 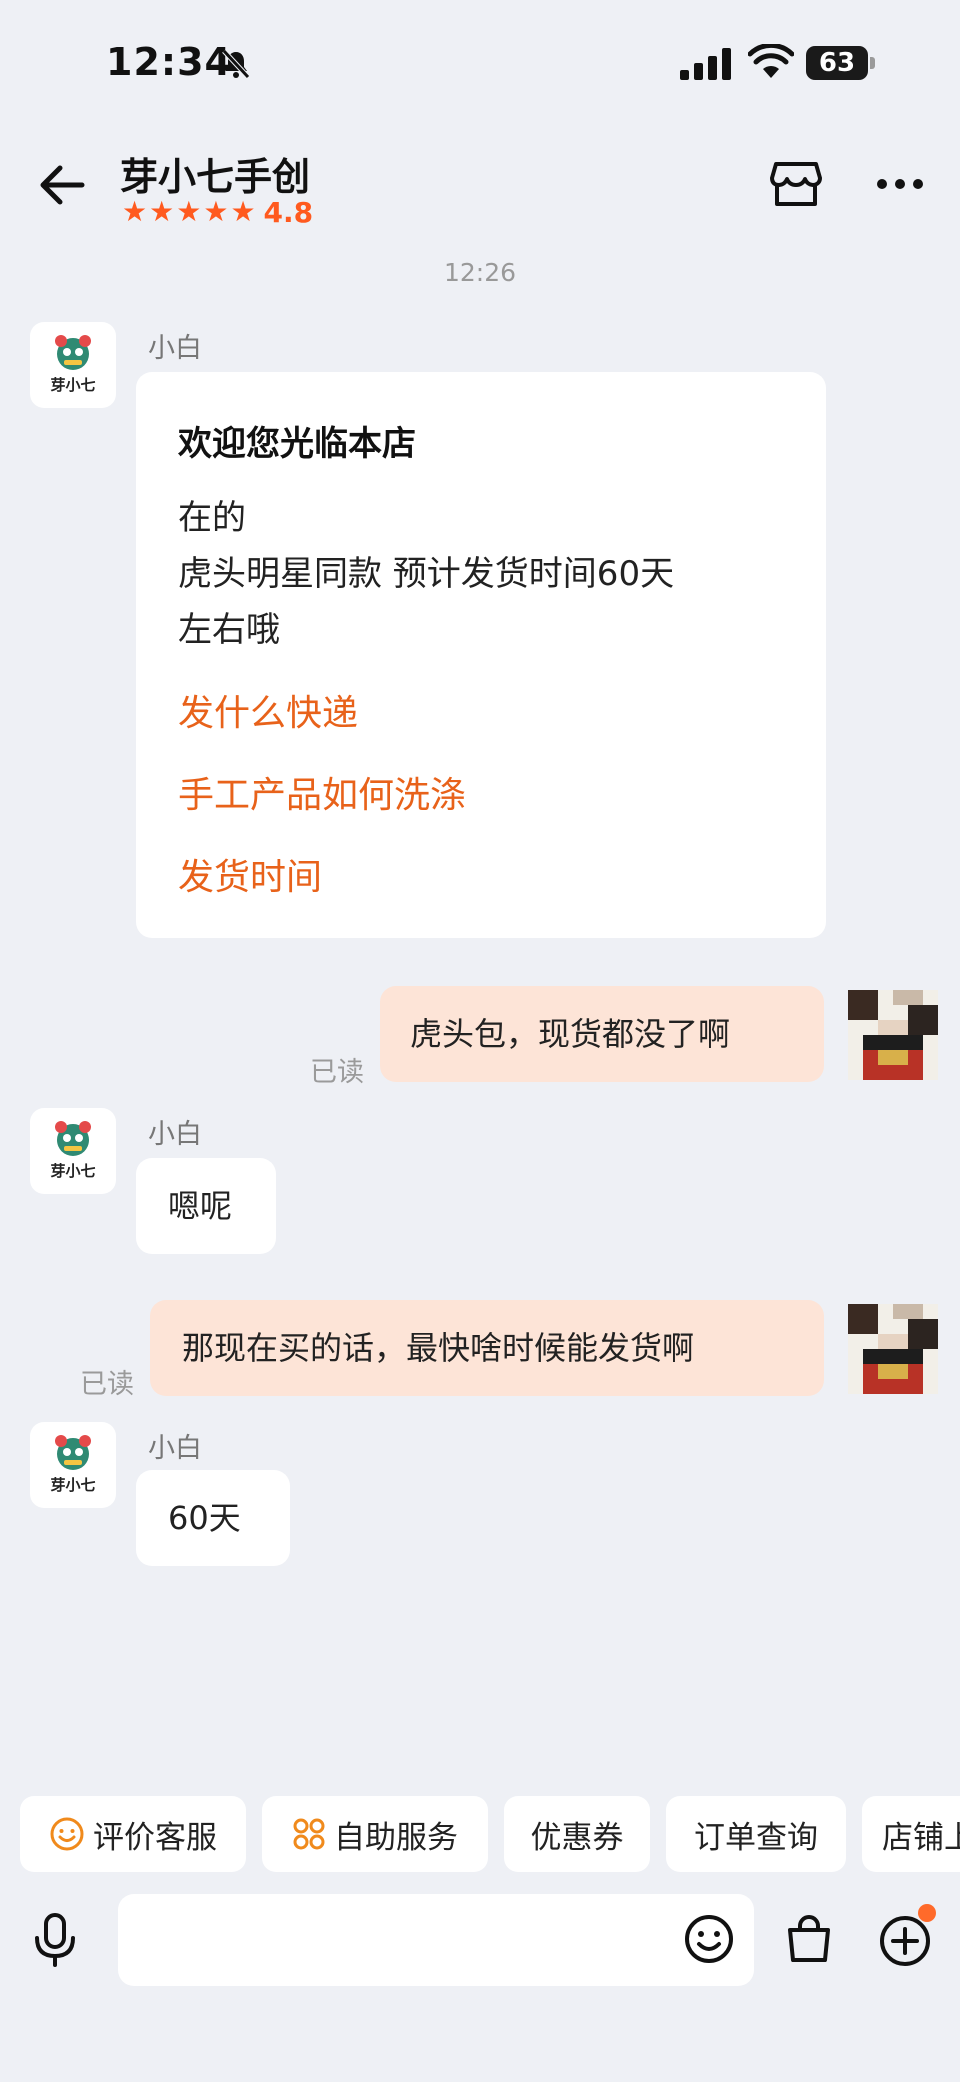 What do you see at coordinates (61, 185) in the screenshot?
I see `back-arrow-icon` at bounding box center [61, 185].